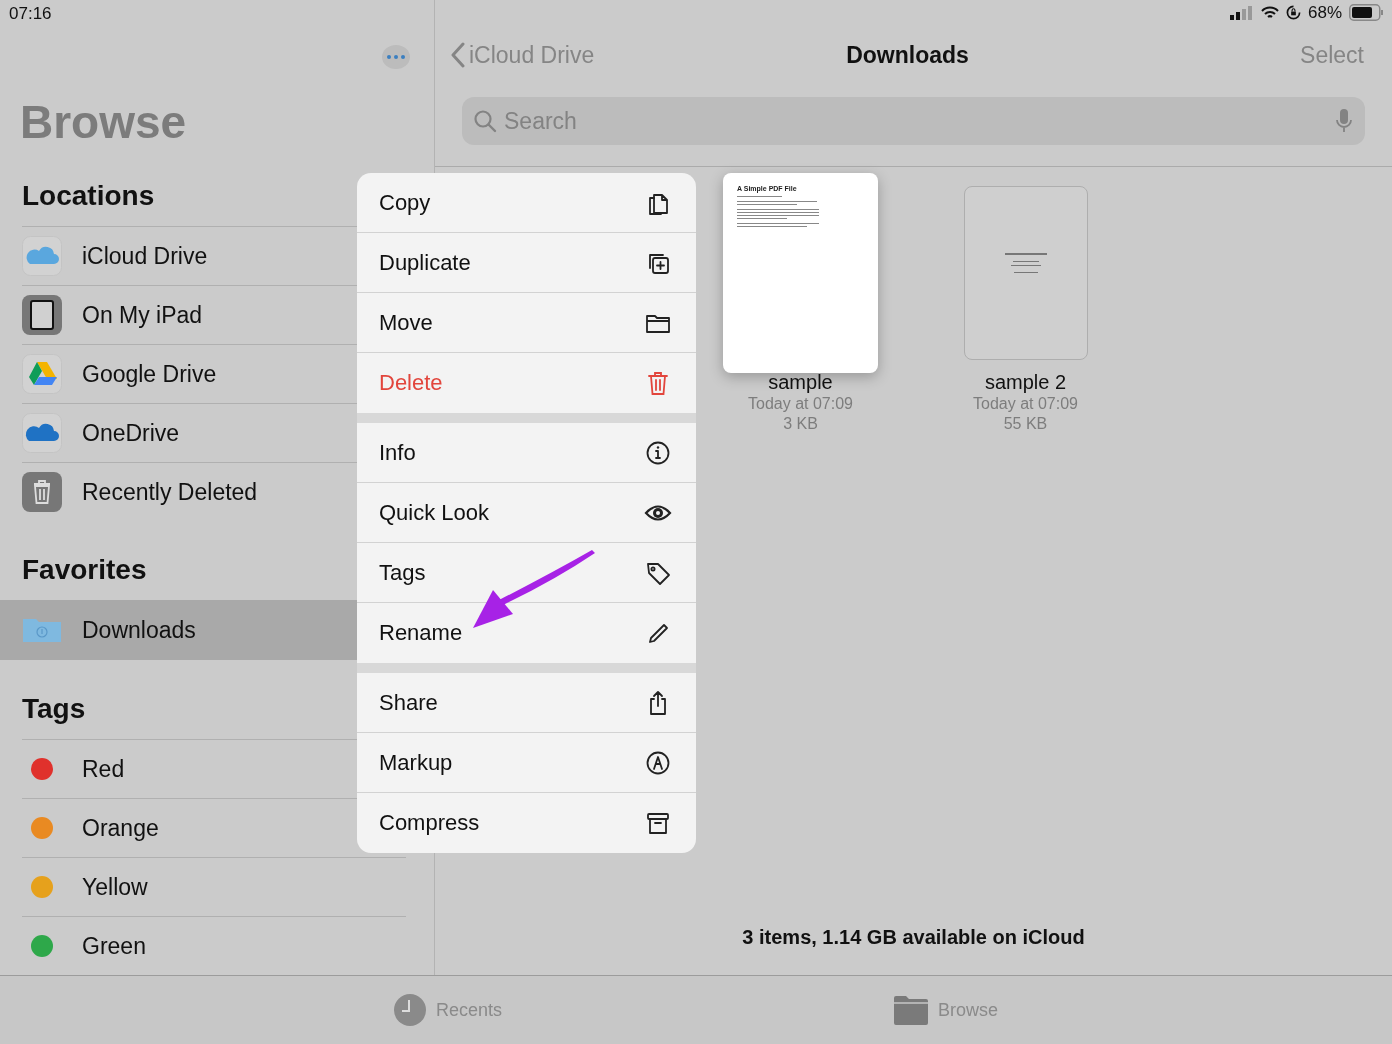 Image resolution: width=1392 pixels, height=1044 pixels. I want to click on rotation-lock-icon, so click(1293, 12).